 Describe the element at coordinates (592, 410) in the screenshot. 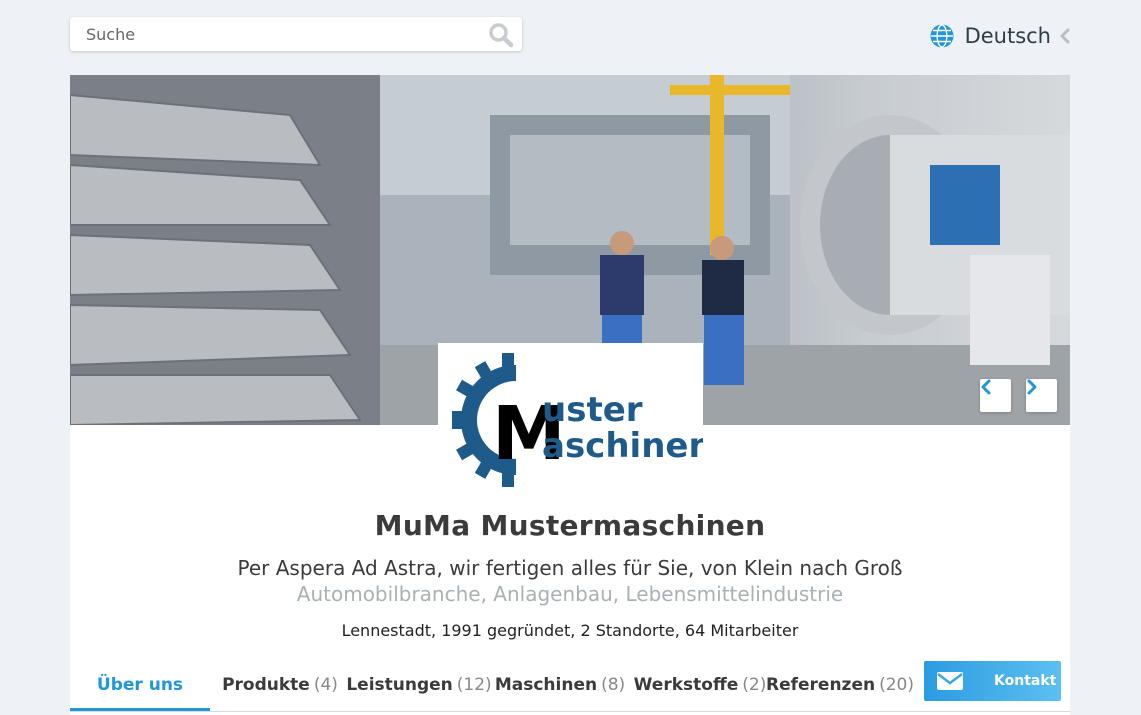

I see `logo-line1: uster` at that location.